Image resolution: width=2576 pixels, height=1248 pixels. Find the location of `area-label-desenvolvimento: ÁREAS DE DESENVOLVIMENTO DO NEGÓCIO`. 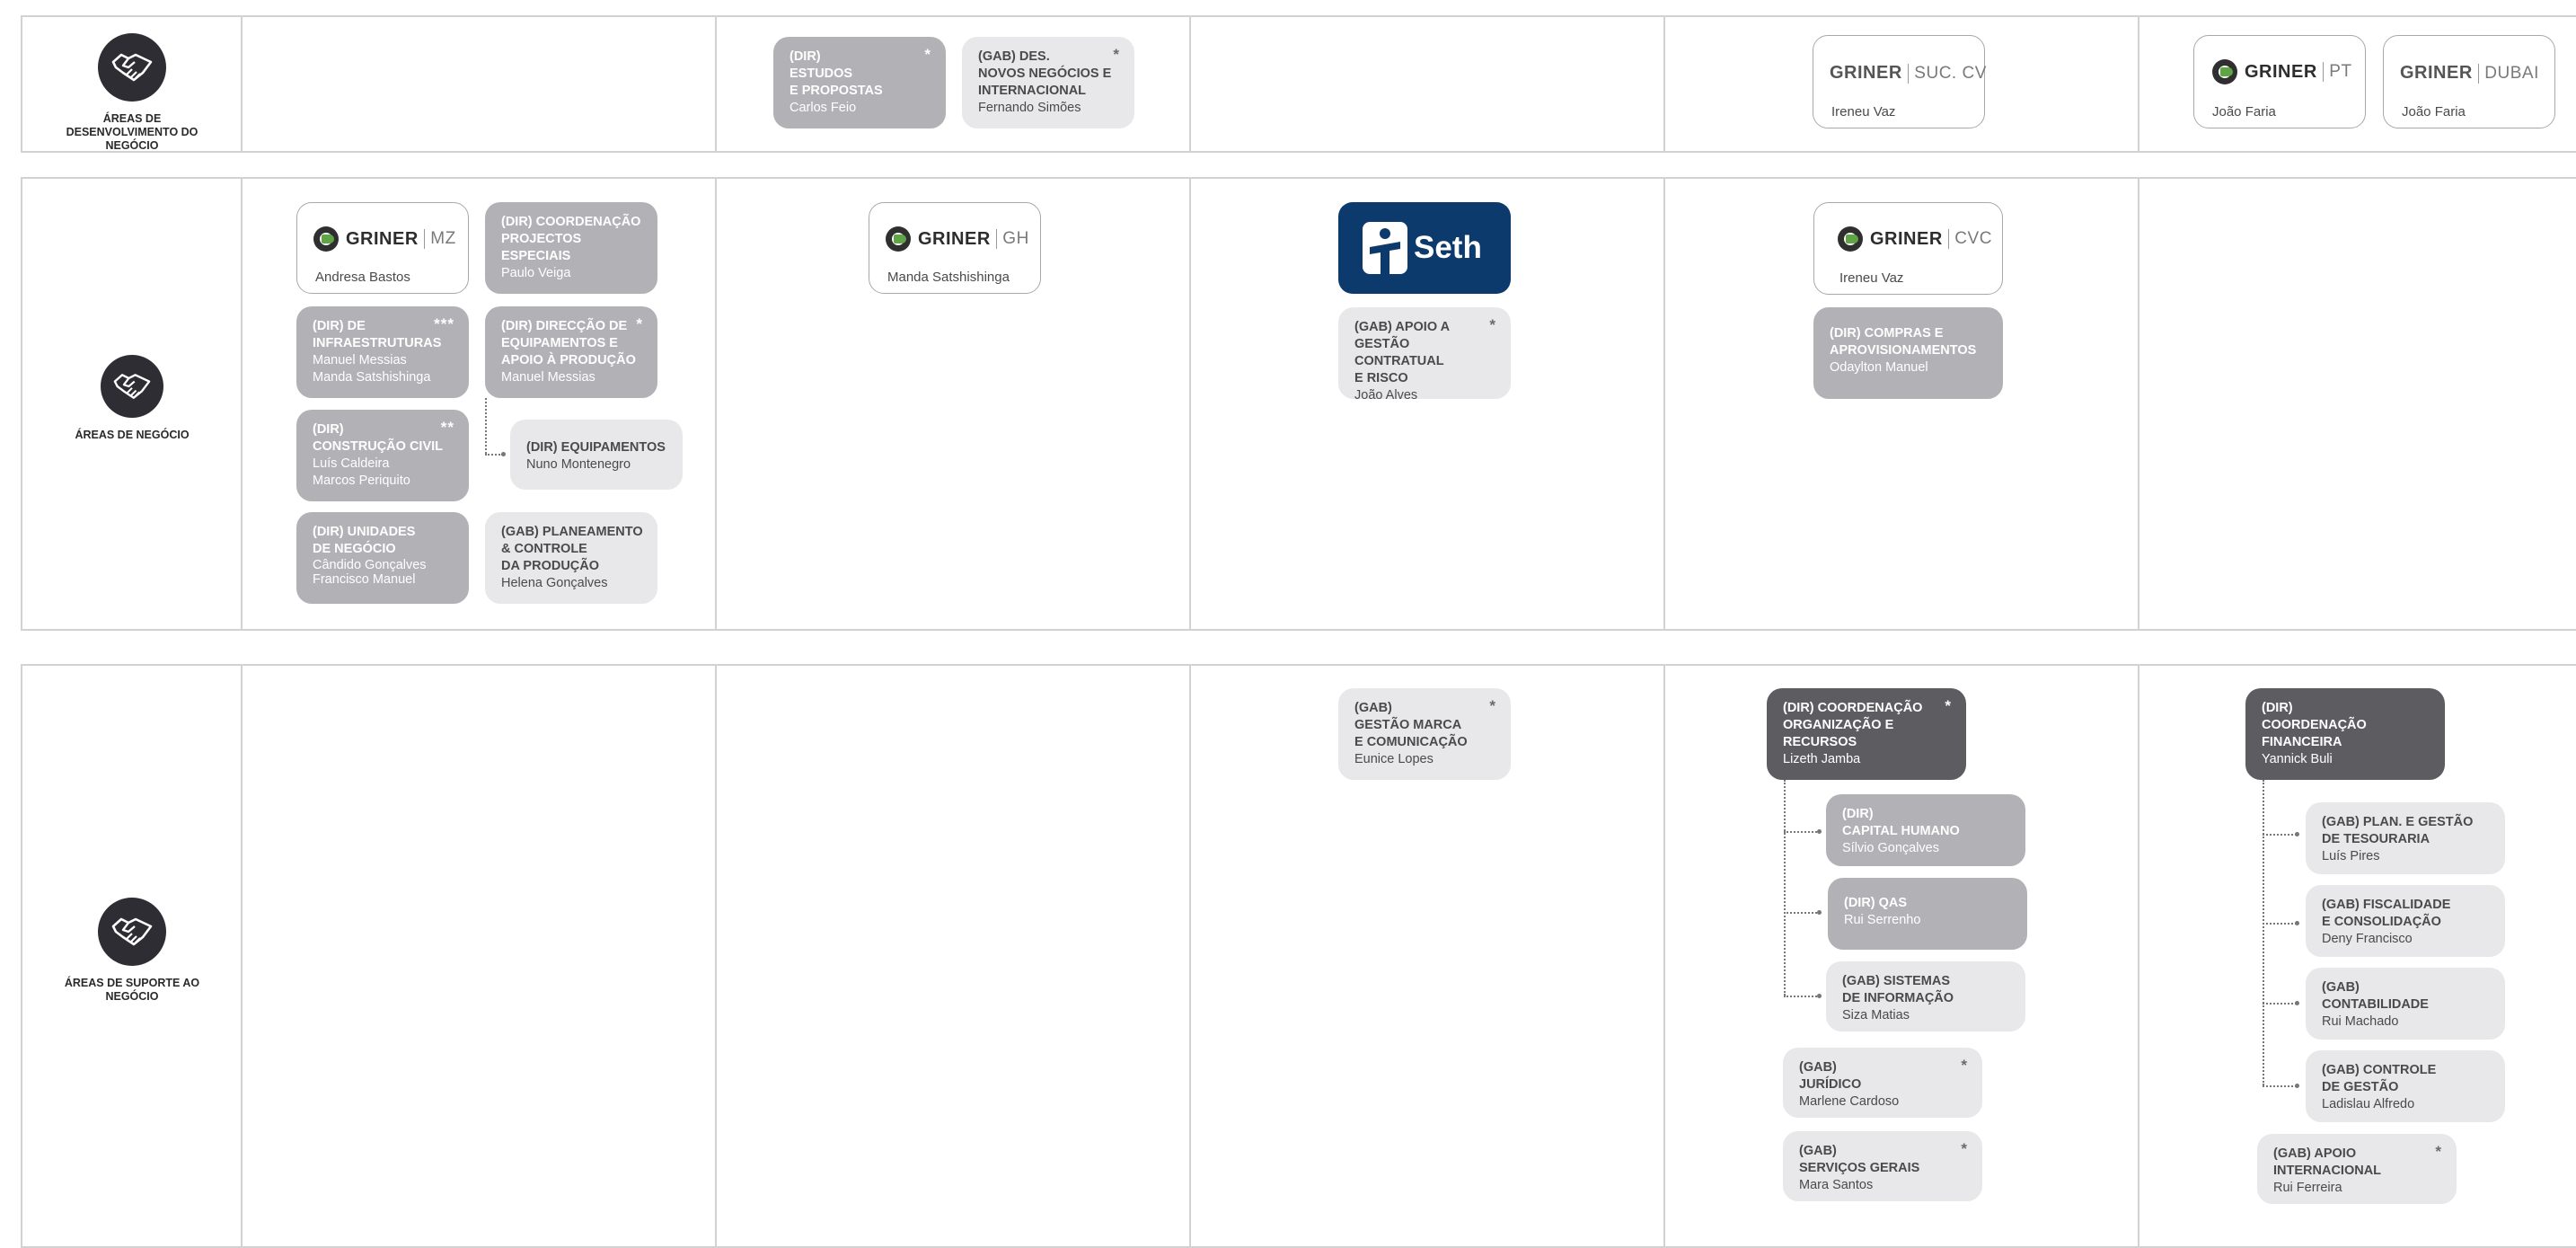

area-label-desenvolvimento: ÁREAS DE DESENVOLVIMENTO DO NEGÓCIO is located at coordinates (132, 93).